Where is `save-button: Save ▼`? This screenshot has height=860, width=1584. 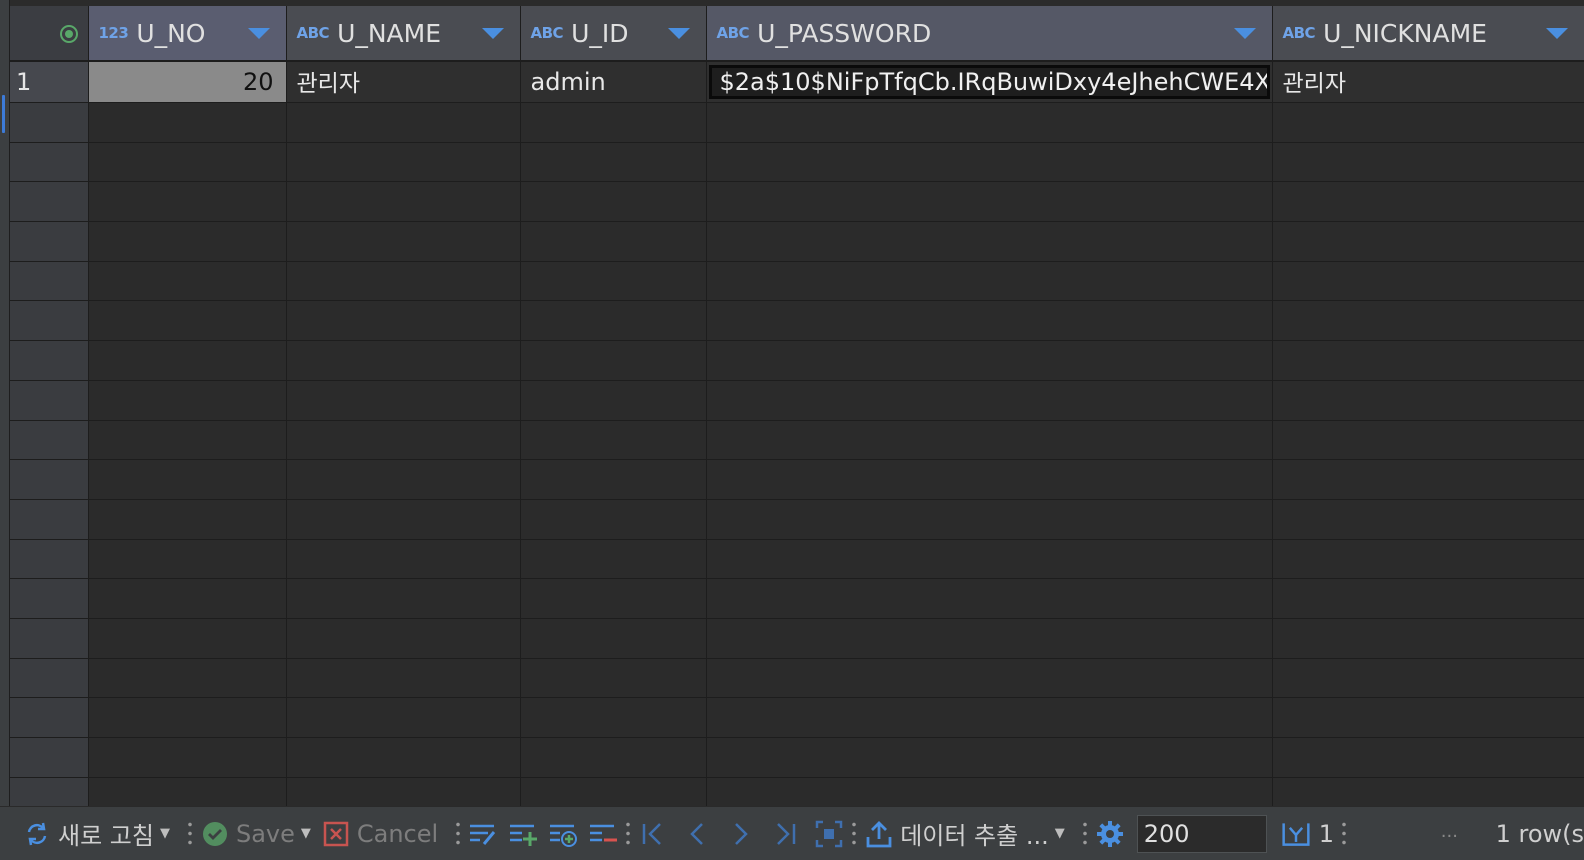
save-button: Save ▼ is located at coordinates (255, 834).